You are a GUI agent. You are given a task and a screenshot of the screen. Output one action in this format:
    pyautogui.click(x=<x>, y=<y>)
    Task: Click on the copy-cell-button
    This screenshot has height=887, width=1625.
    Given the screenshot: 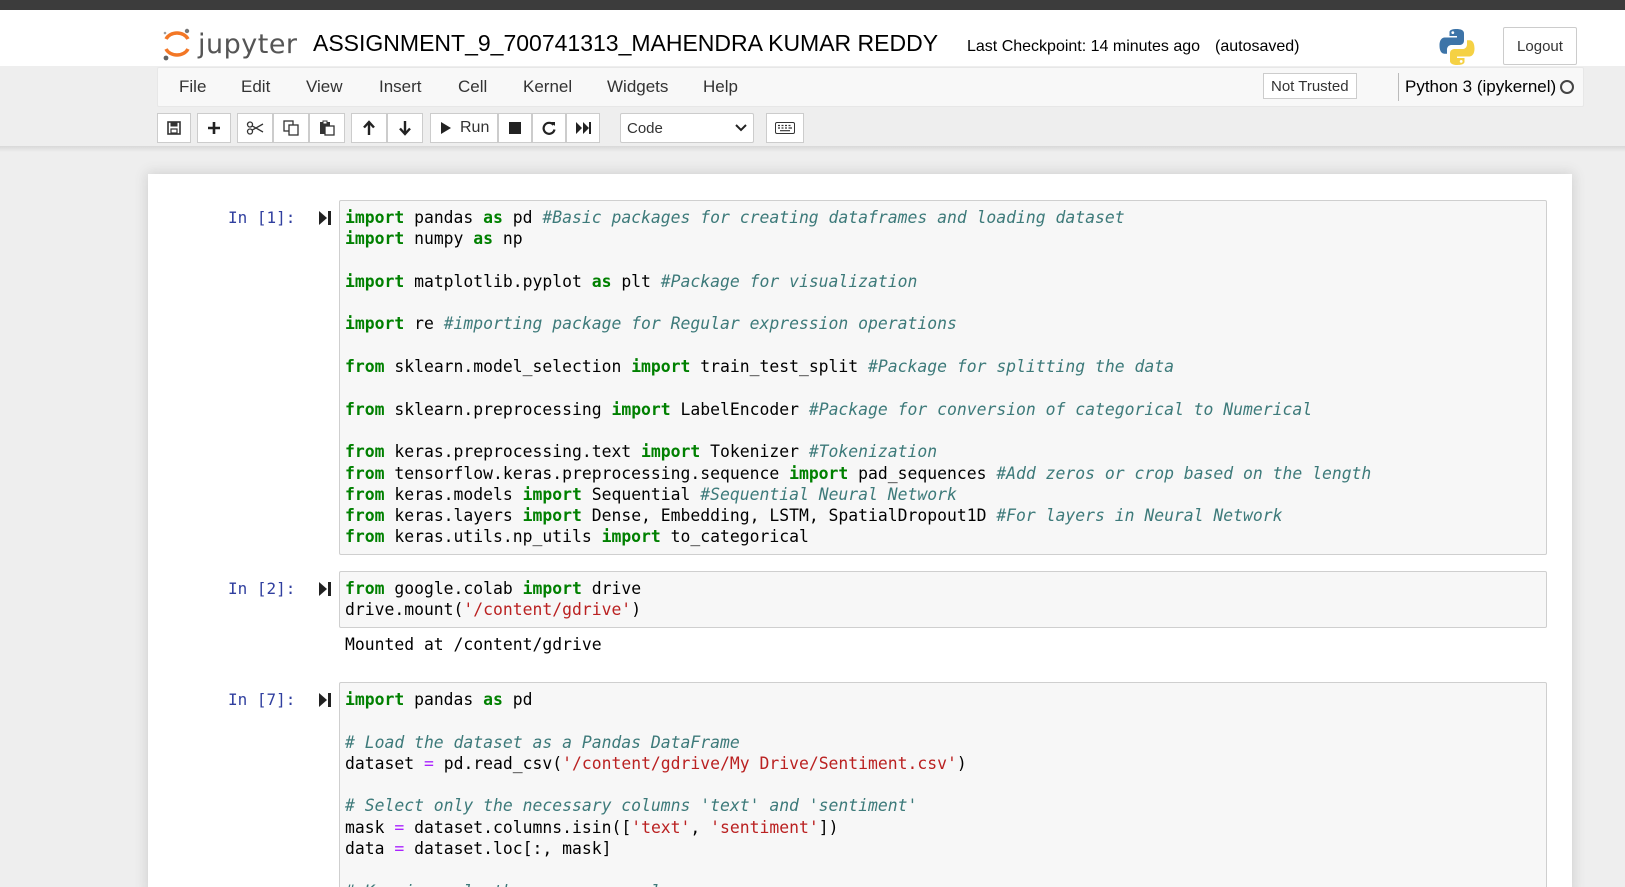 What is the action you would take?
    pyautogui.click(x=291, y=128)
    